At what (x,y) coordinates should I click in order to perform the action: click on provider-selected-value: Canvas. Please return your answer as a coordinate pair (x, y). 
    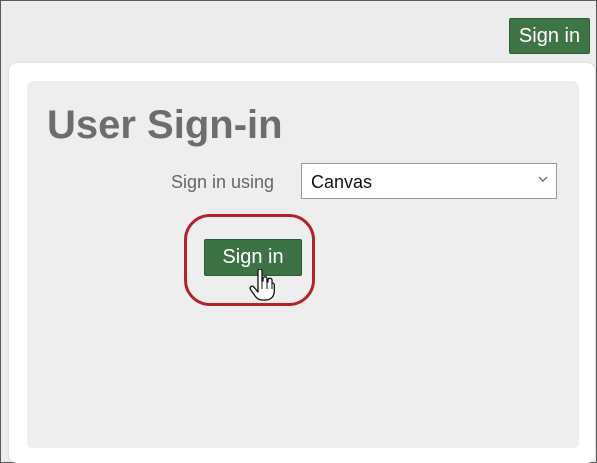
    Looking at the image, I should click on (342, 182).